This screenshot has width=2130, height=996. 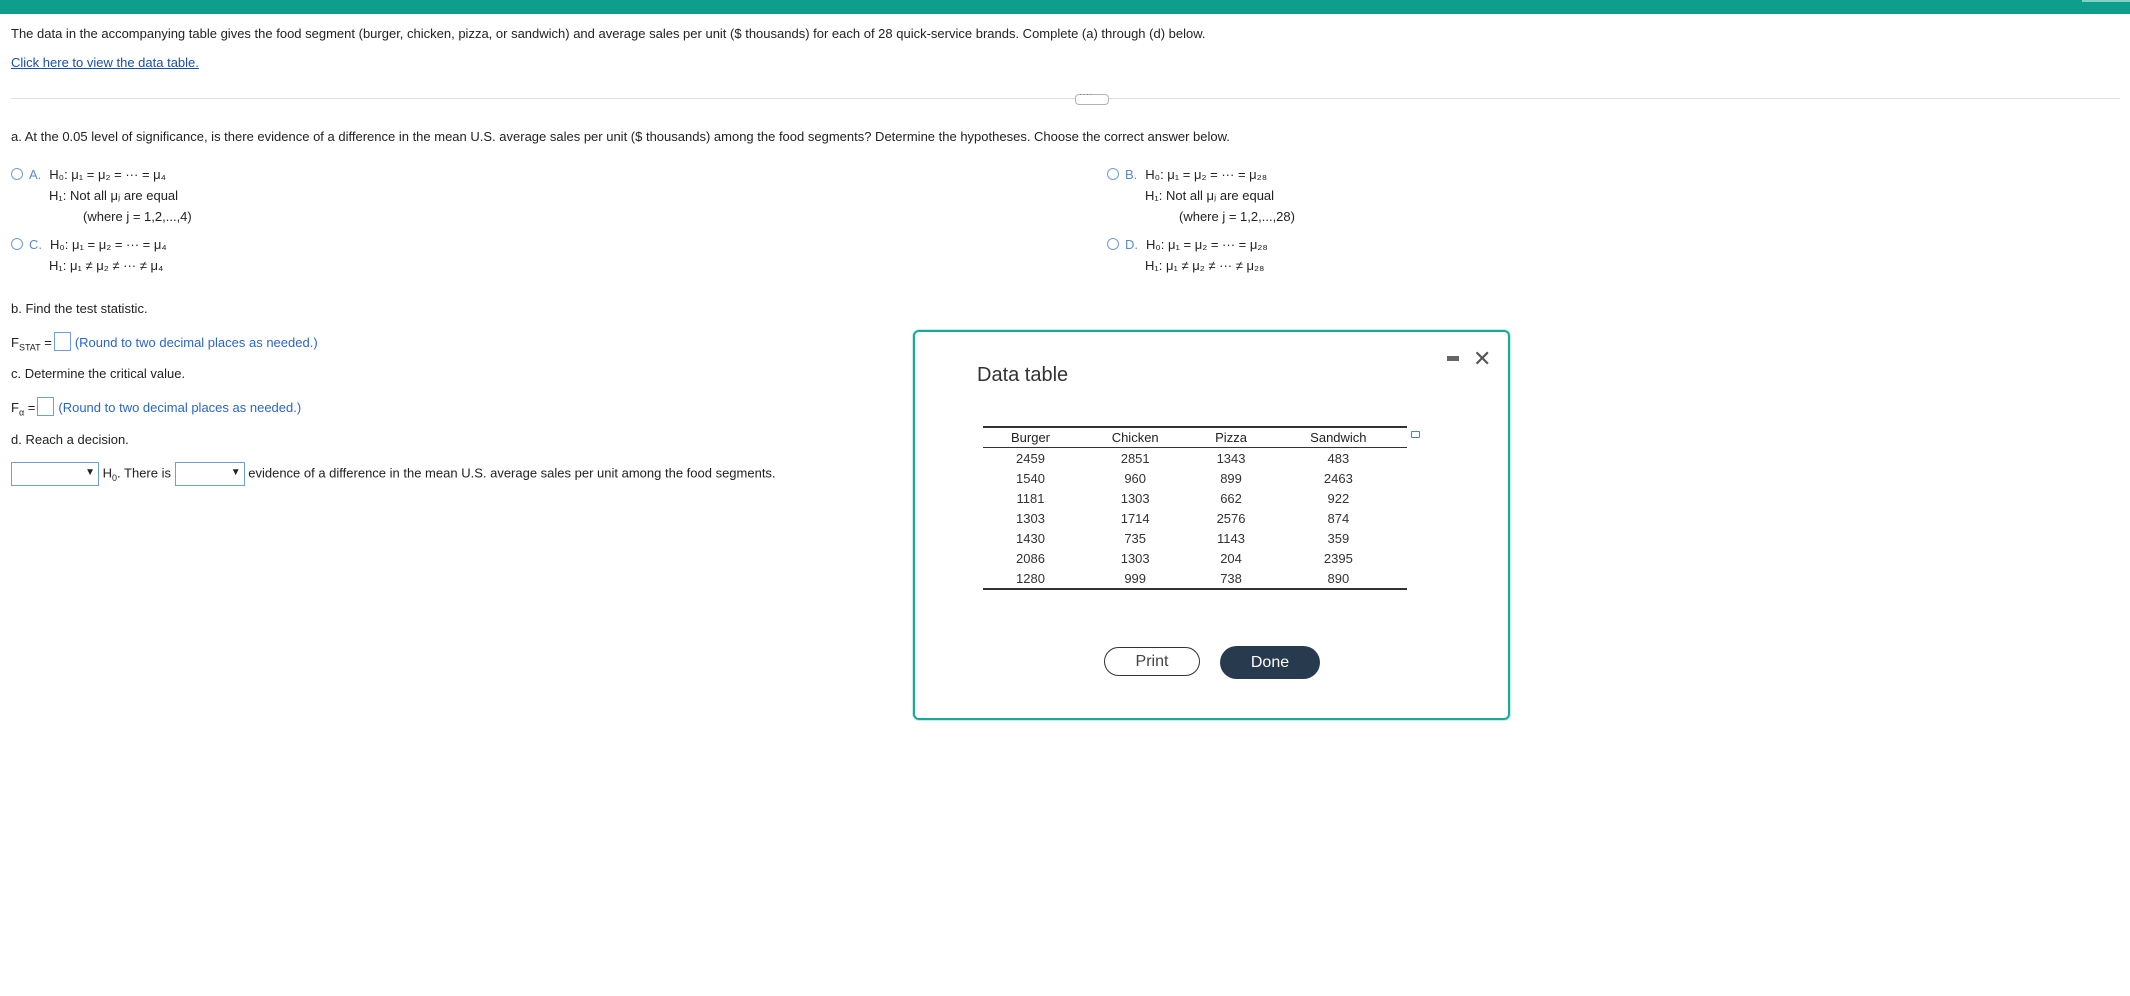 What do you see at coordinates (1195, 478) in the screenshot?
I see `table-row: 1540 960 899 2463` at bounding box center [1195, 478].